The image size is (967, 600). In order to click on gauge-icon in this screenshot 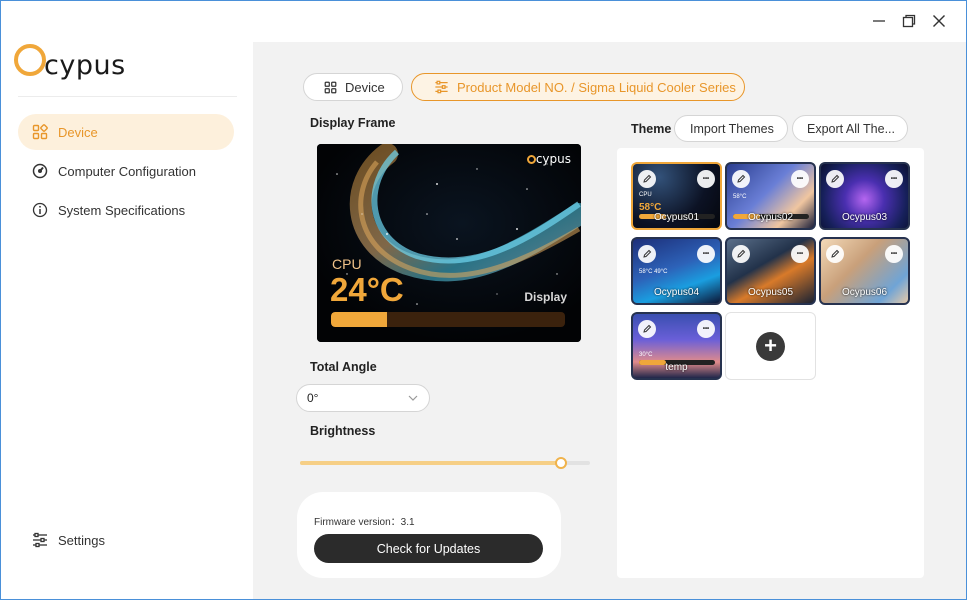, I will do `click(40, 171)`.